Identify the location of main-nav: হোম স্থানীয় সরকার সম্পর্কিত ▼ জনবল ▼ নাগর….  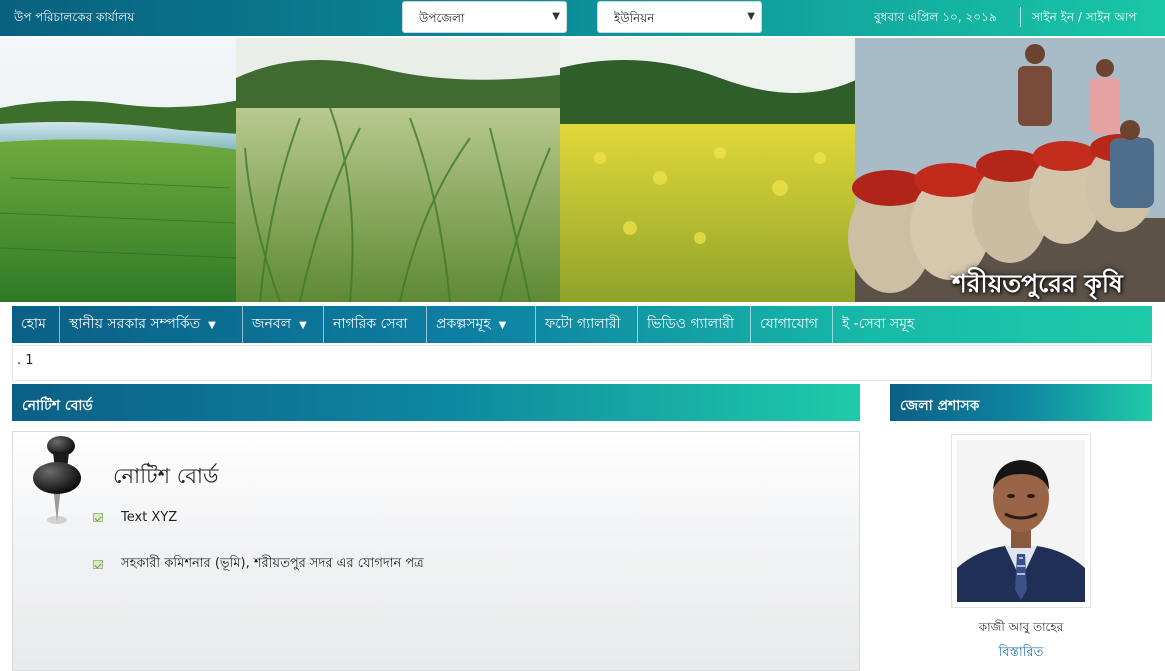
(582, 324).